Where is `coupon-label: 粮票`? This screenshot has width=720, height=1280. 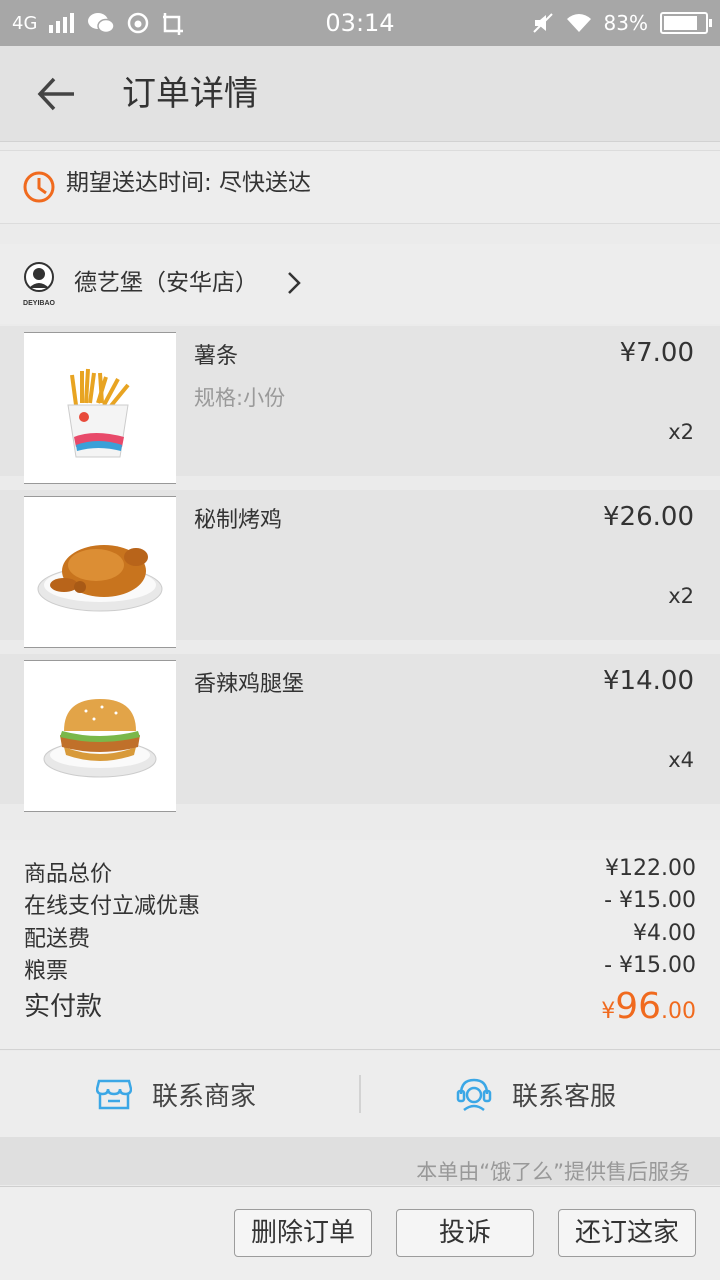
coupon-label: 粮票 is located at coordinates (46, 971).